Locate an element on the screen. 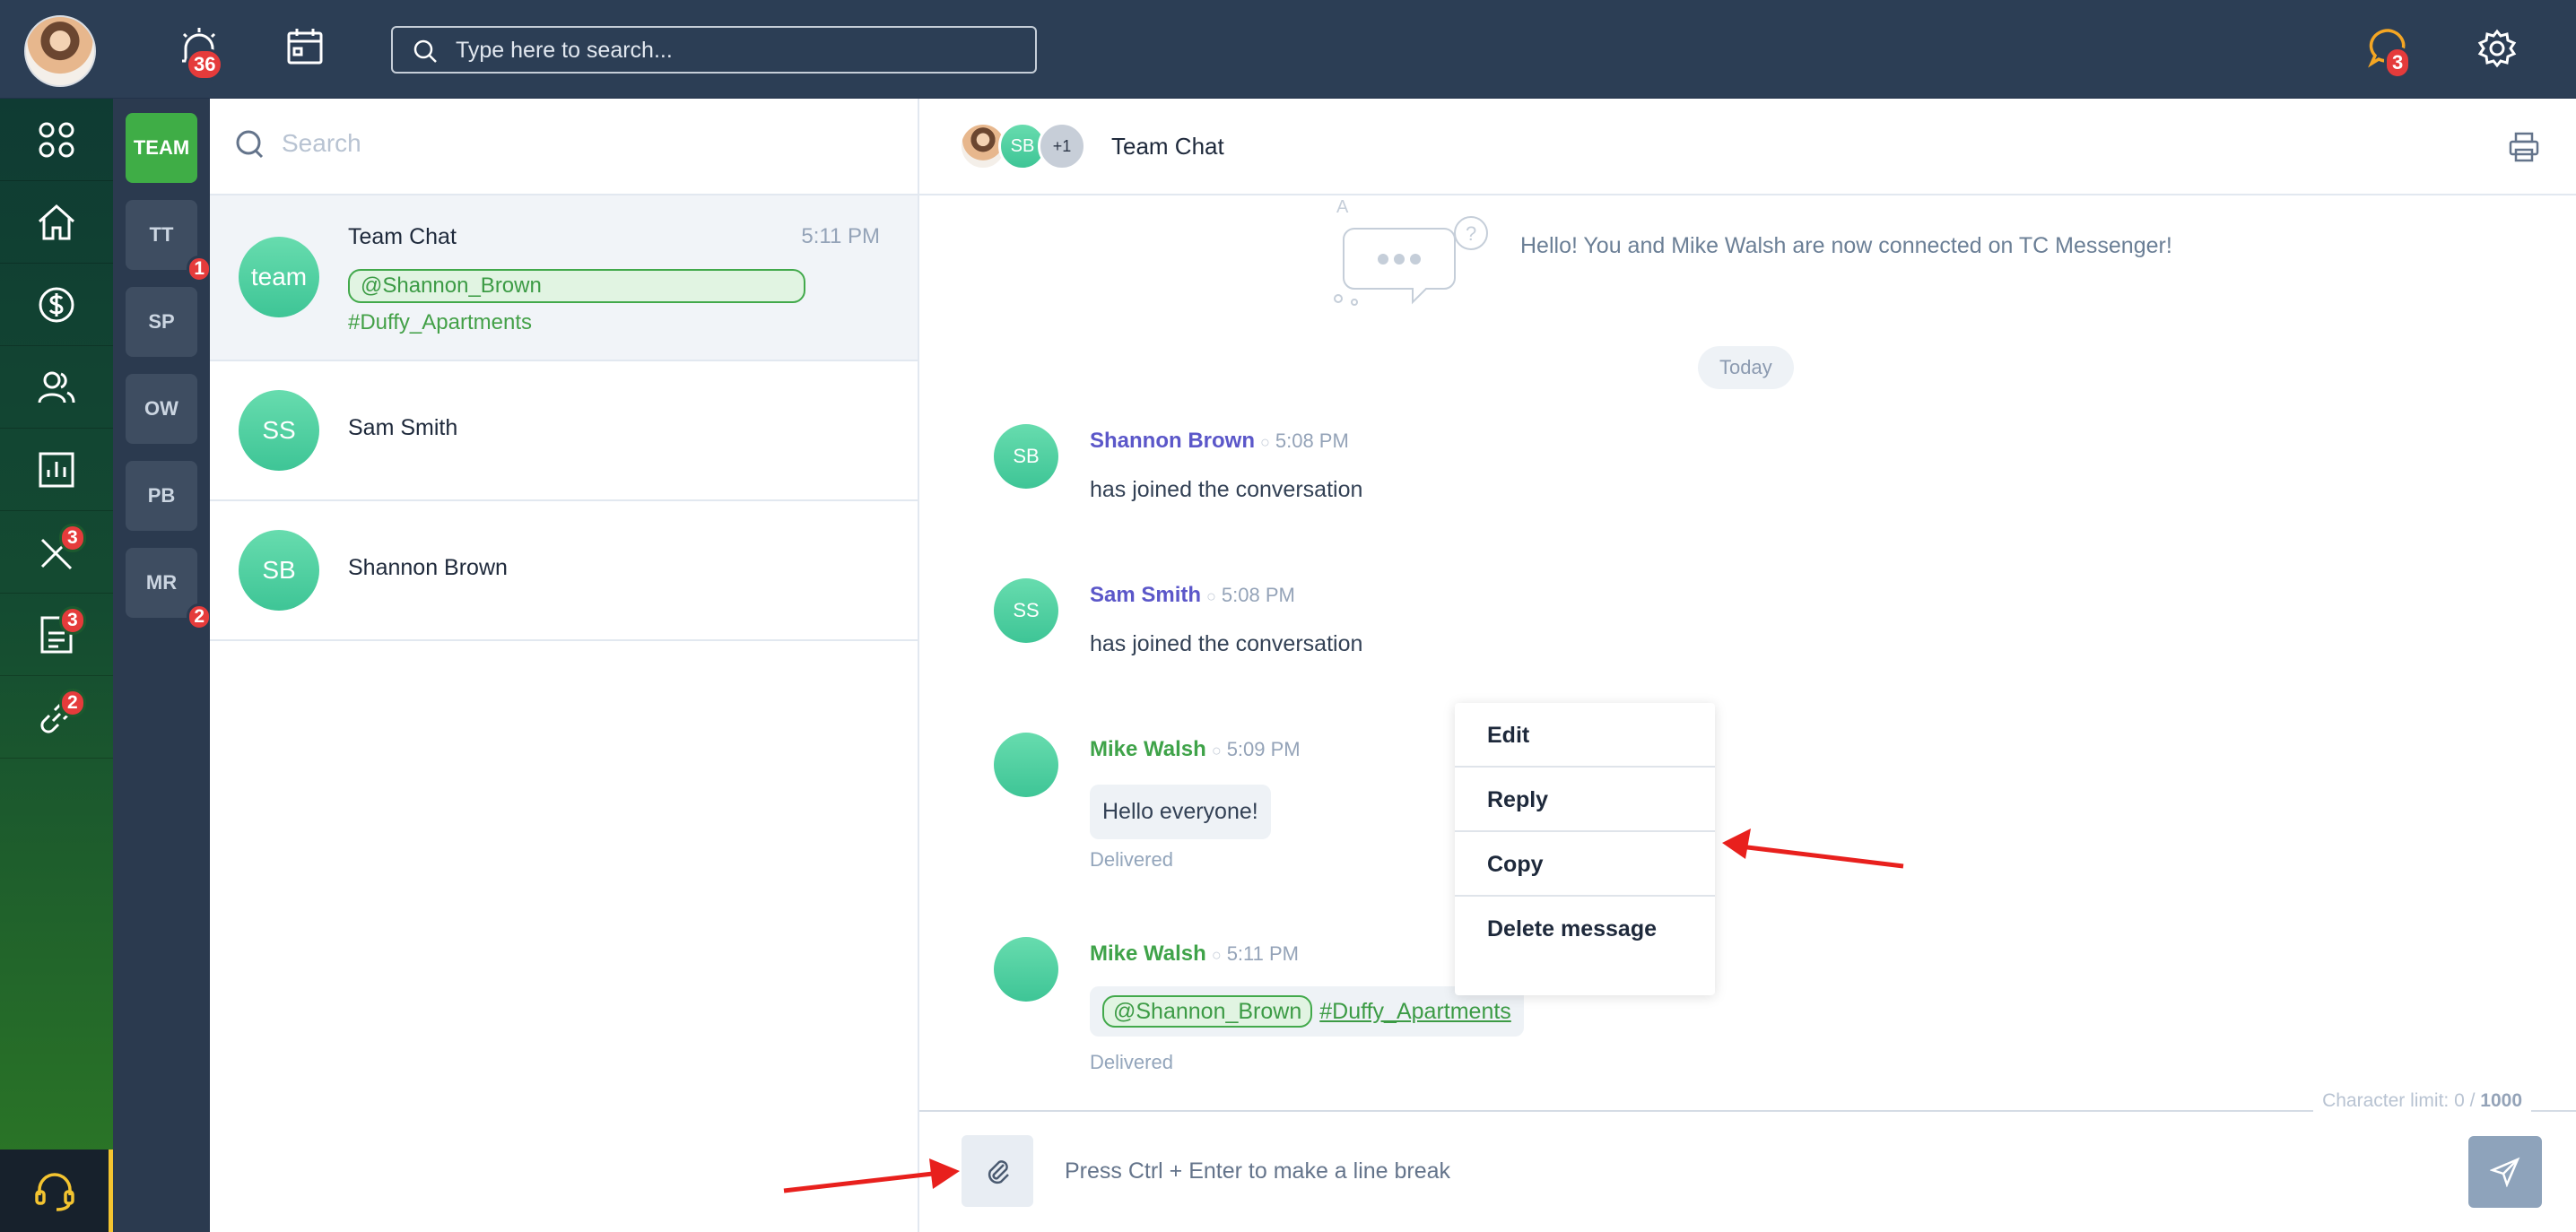  message-header: Mike Walsh ○ 5:11 PM is located at coordinates (1194, 953).